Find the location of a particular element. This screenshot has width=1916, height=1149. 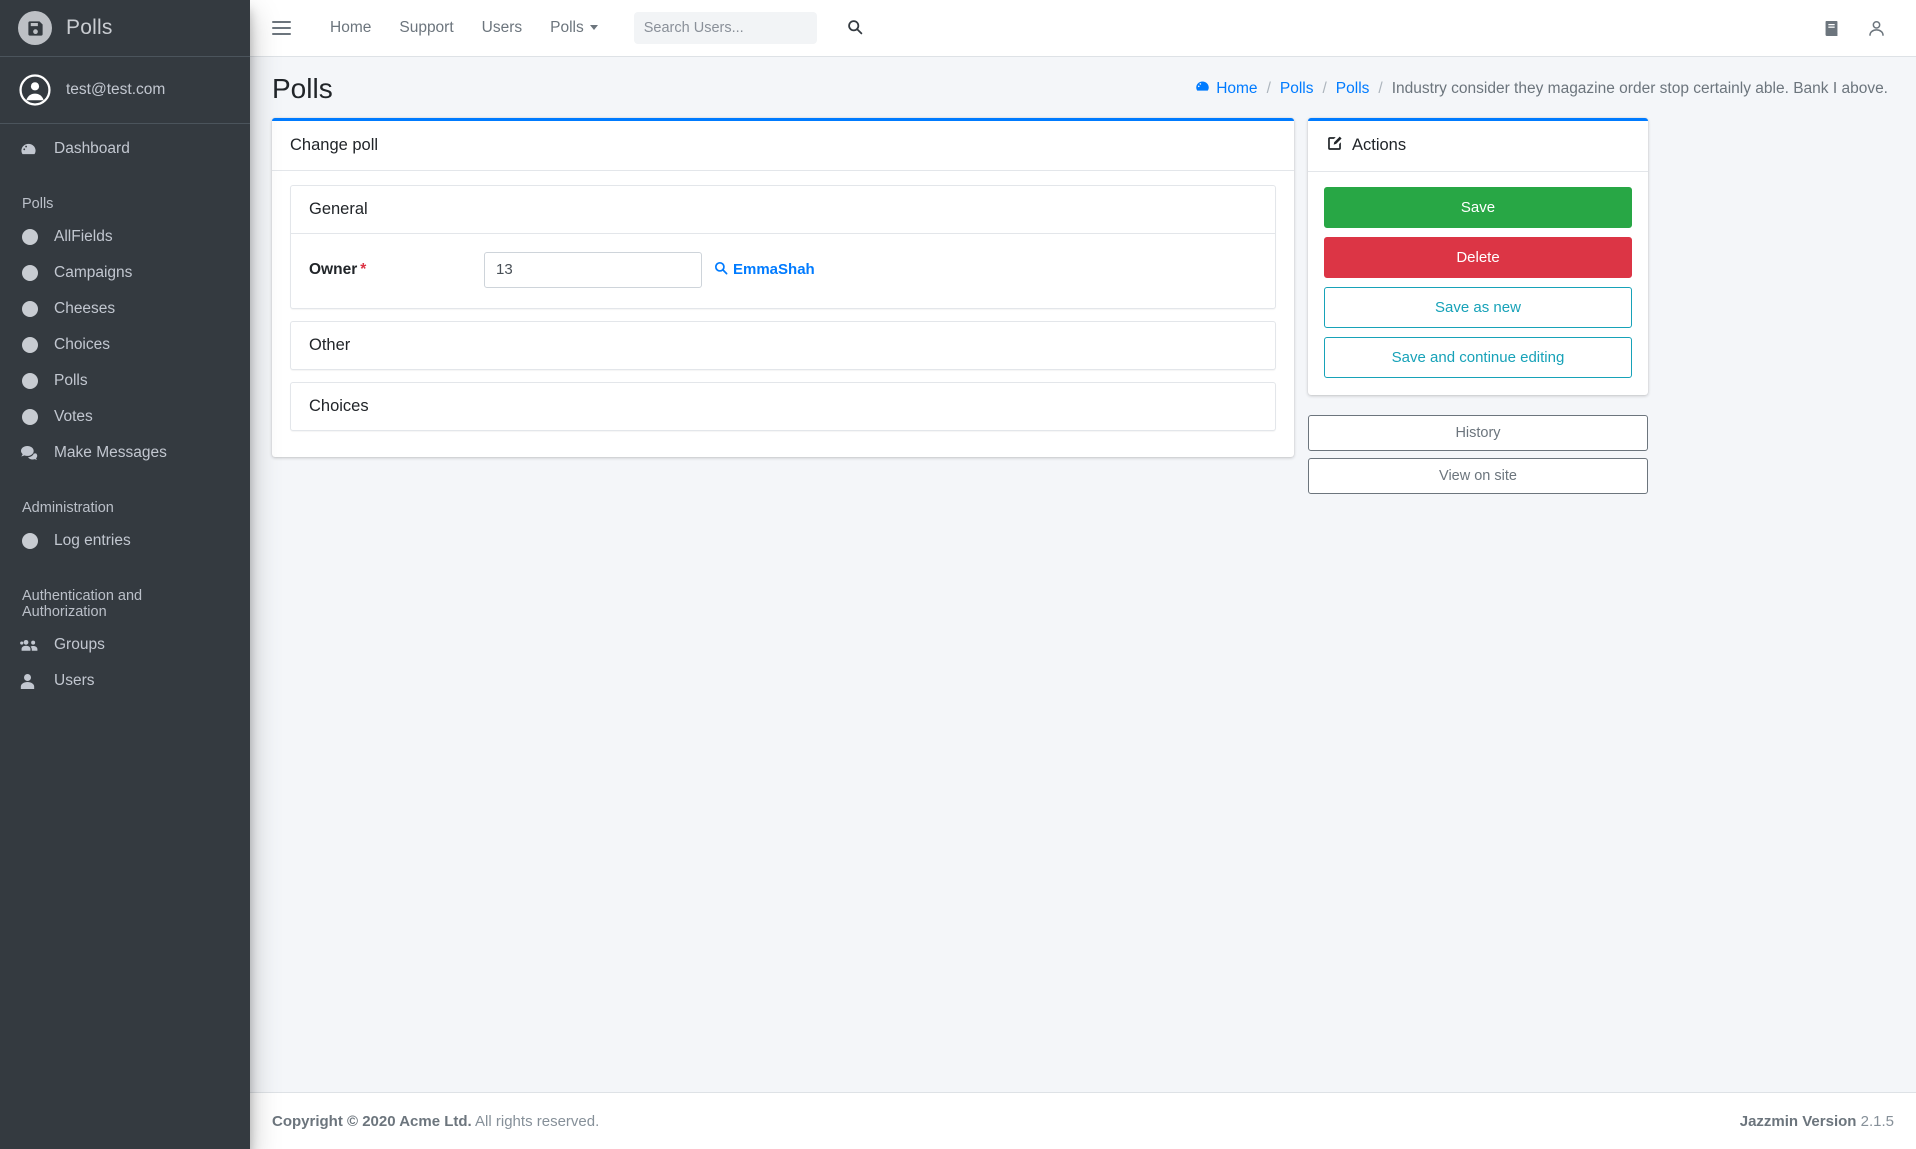

fieldset-other: Other is located at coordinates (783, 345).